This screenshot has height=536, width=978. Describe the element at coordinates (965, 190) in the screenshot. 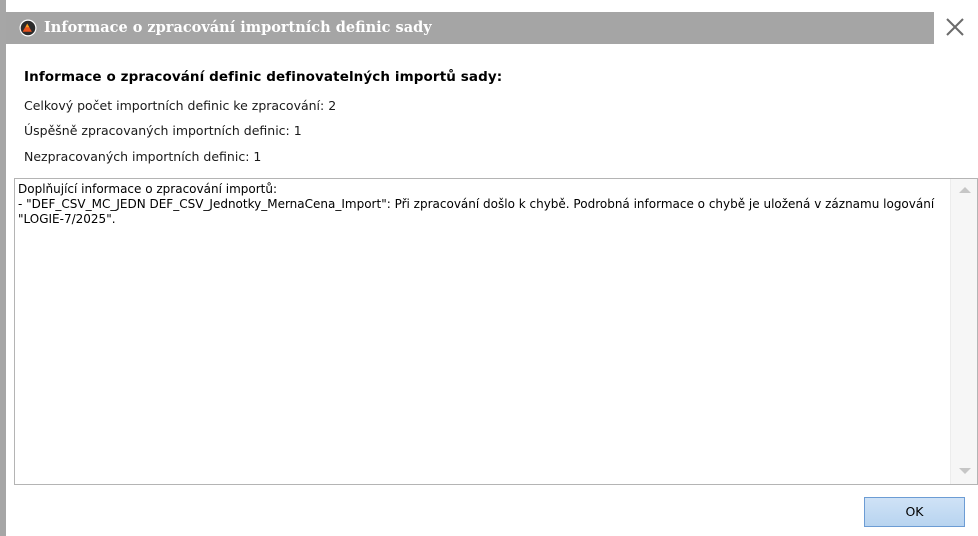

I see `scroll-up-arrow-icon` at that location.